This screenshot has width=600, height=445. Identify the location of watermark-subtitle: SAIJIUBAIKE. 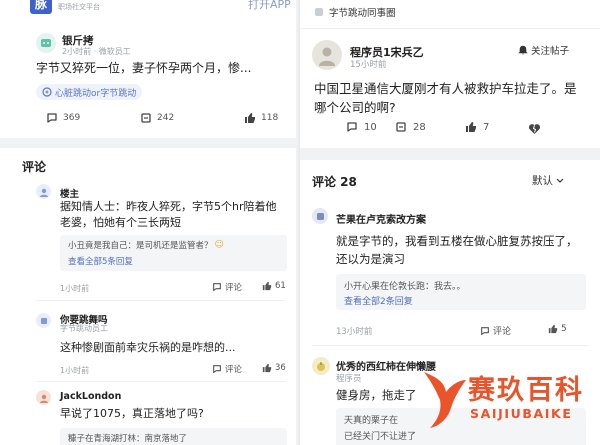
(521, 413).